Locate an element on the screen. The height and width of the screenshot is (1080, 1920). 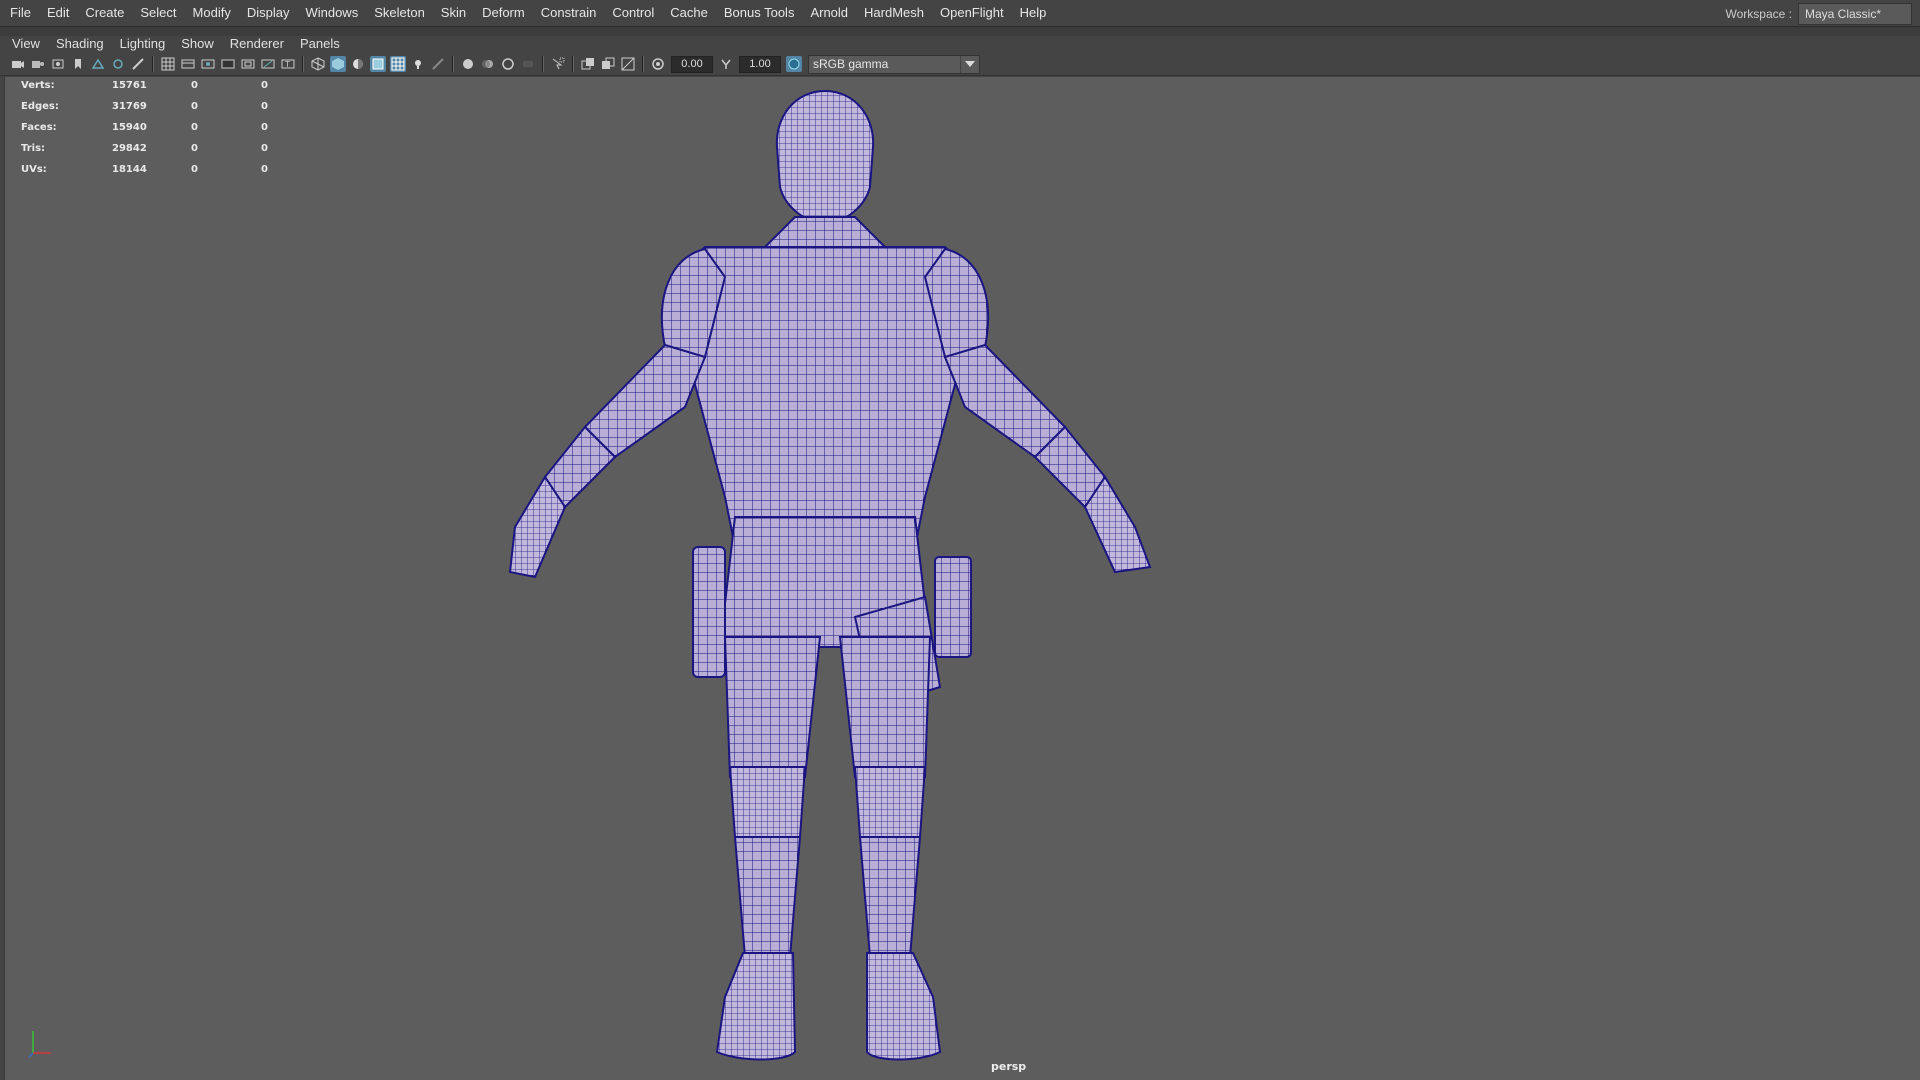
panel-menu-shading: Shading is located at coordinates (80, 44).